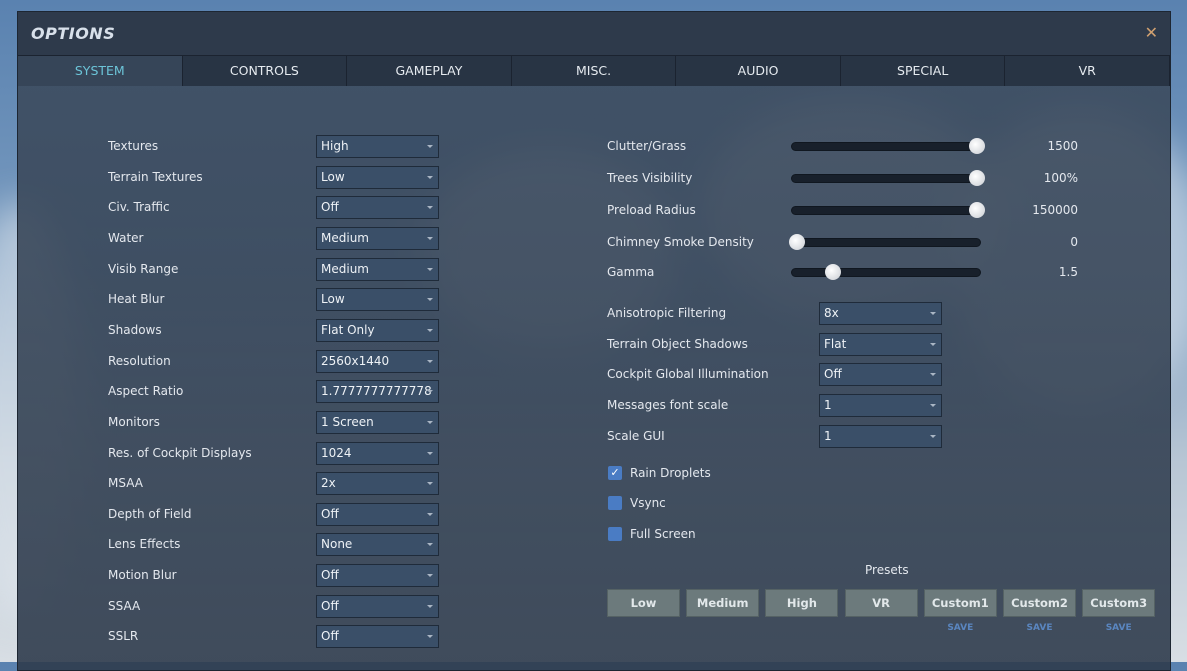 This screenshot has height=671, width=1187. What do you see at coordinates (377, 514) in the screenshot?
I see `dropdown-depth-of-field: Off` at bounding box center [377, 514].